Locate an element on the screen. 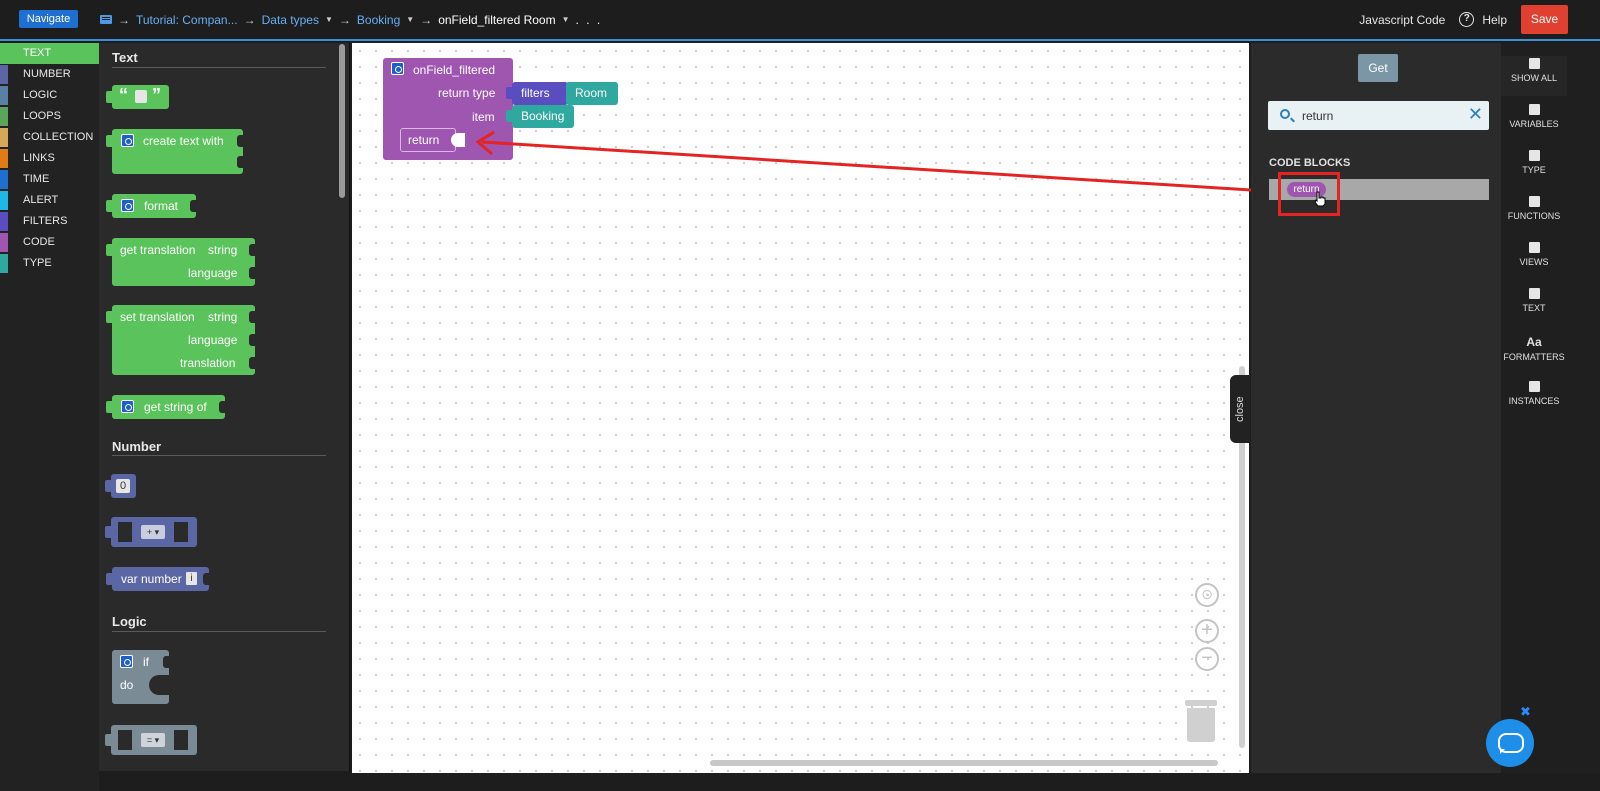  var-number-block: var number i is located at coordinates (157, 579).